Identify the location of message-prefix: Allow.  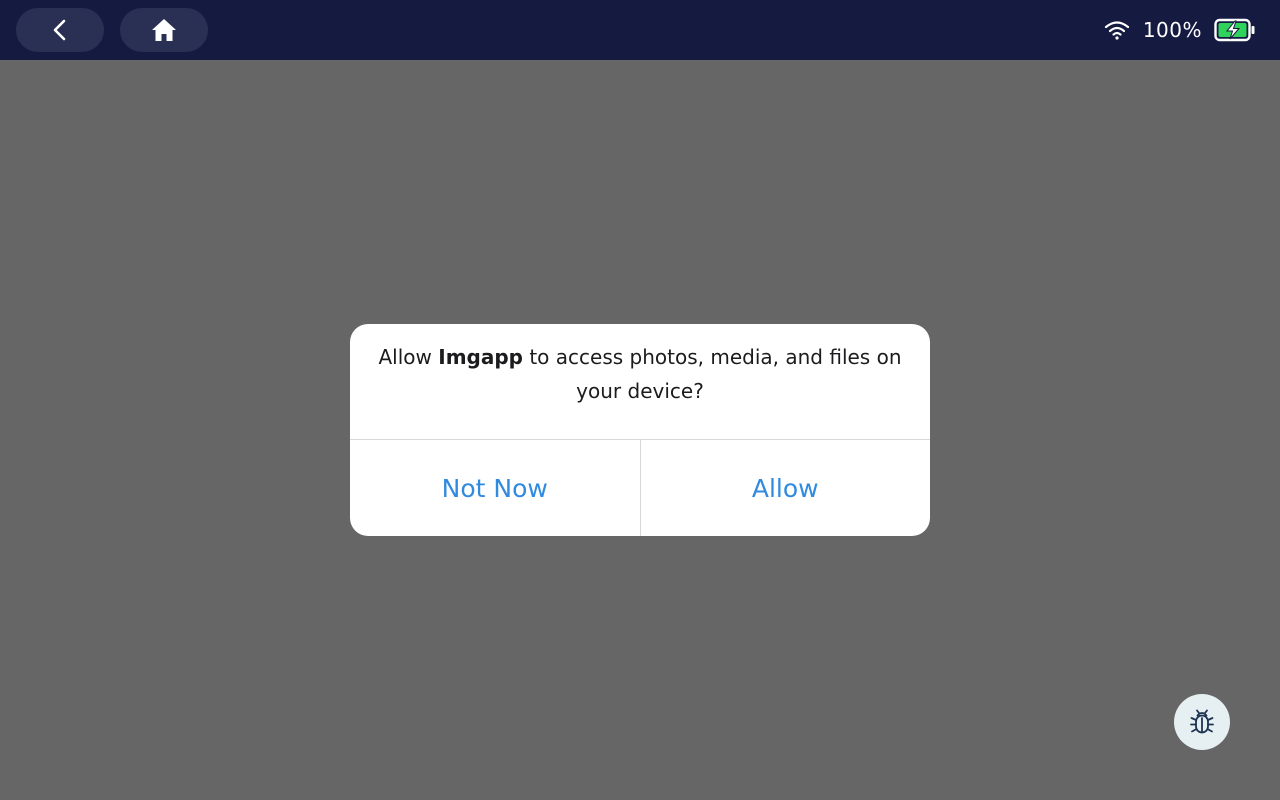
(408, 357).